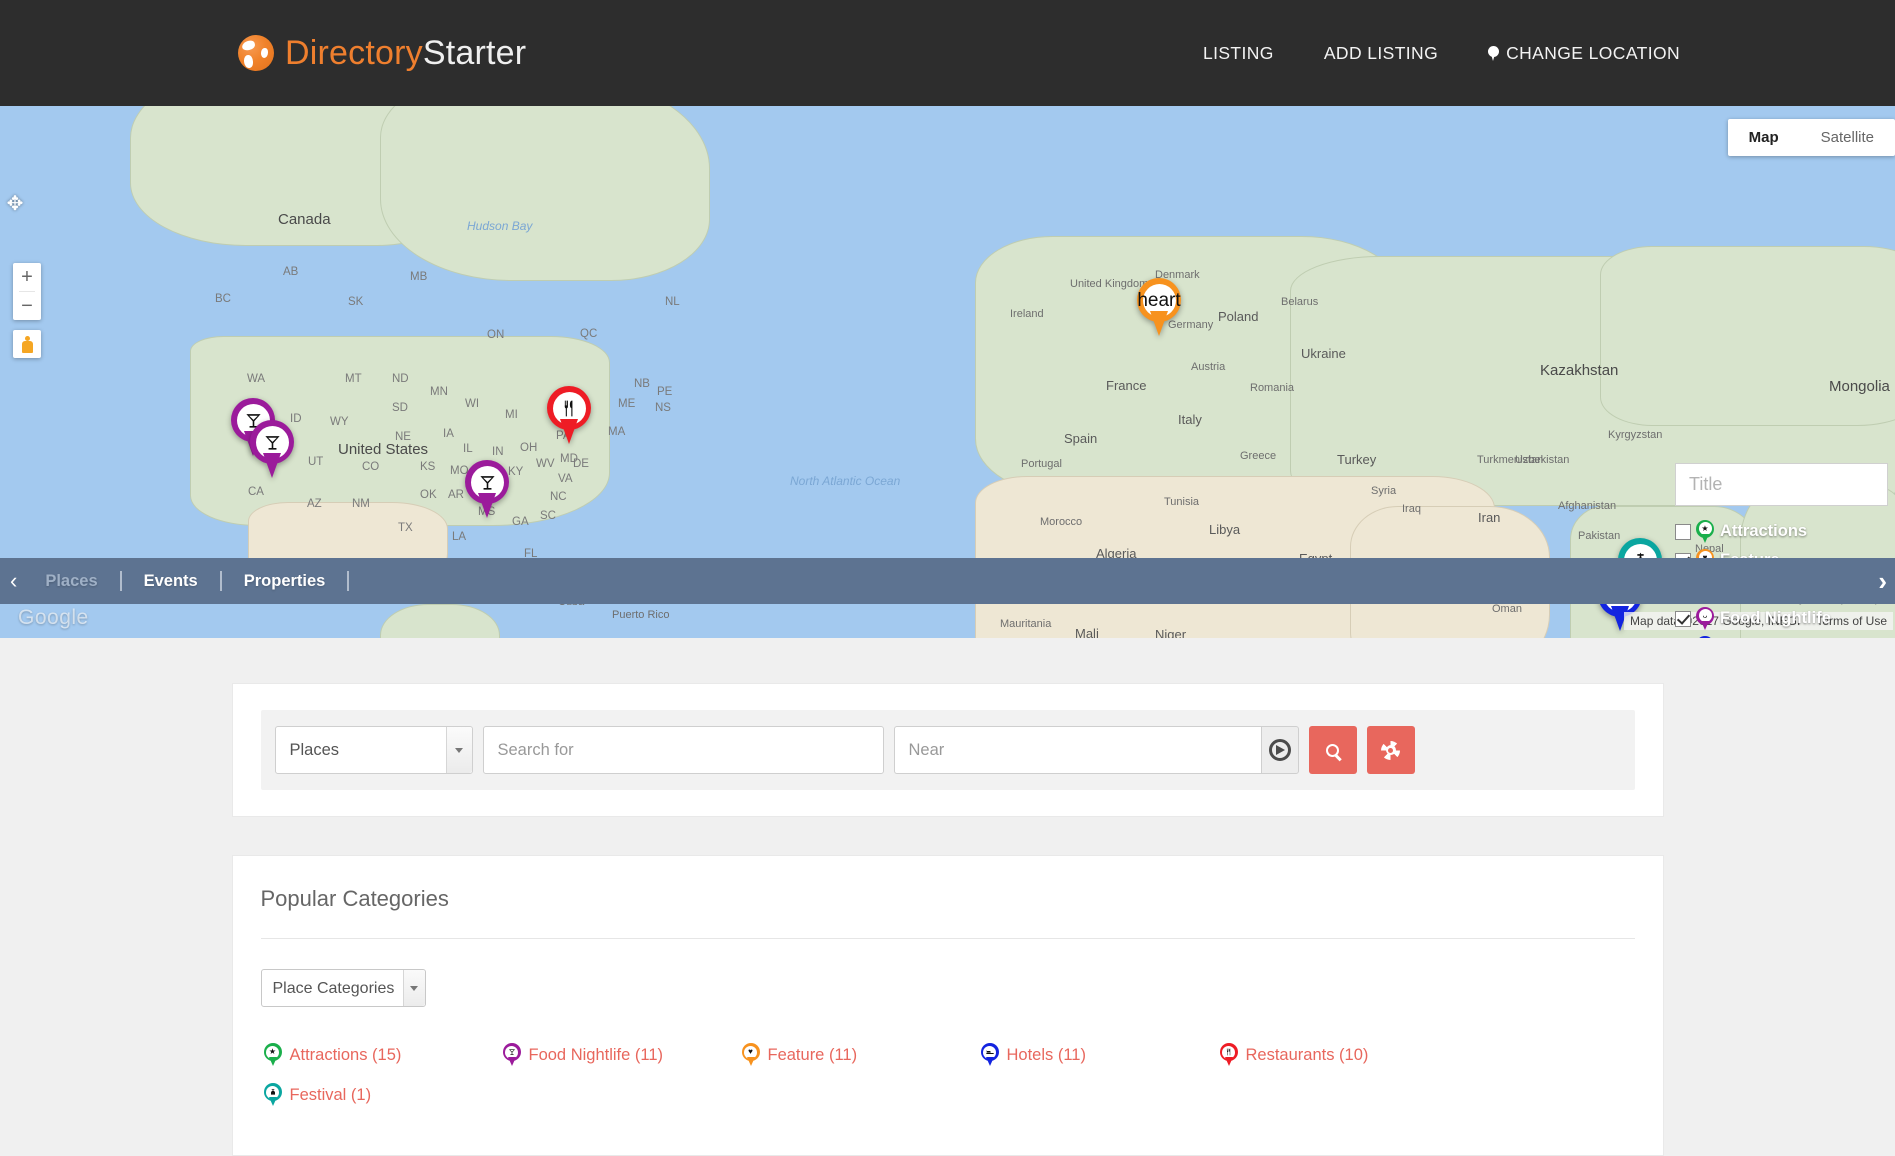 The image size is (1895, 1156). What do you see at coordinates (345, 1054) in the screenshot?
I see `category-link-label: Attractions (15)` at bounding box center [345, 1054].